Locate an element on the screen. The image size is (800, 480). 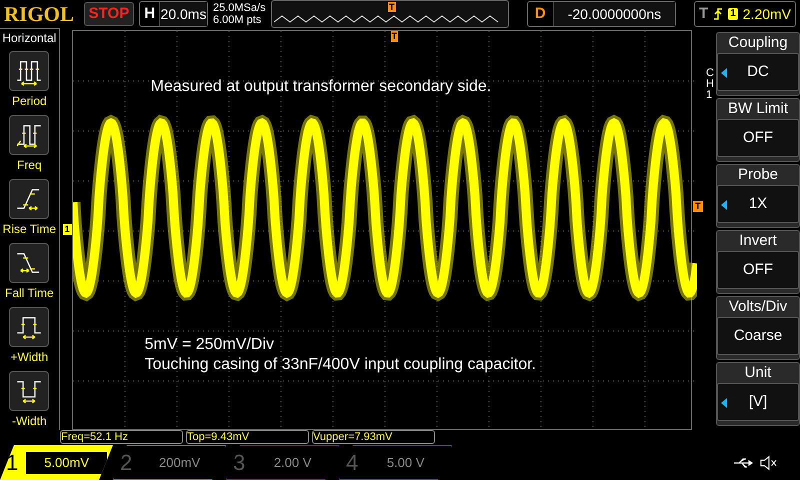
measurement-readout: Freq=52.1 Hz is located at coordinates (121, 437).